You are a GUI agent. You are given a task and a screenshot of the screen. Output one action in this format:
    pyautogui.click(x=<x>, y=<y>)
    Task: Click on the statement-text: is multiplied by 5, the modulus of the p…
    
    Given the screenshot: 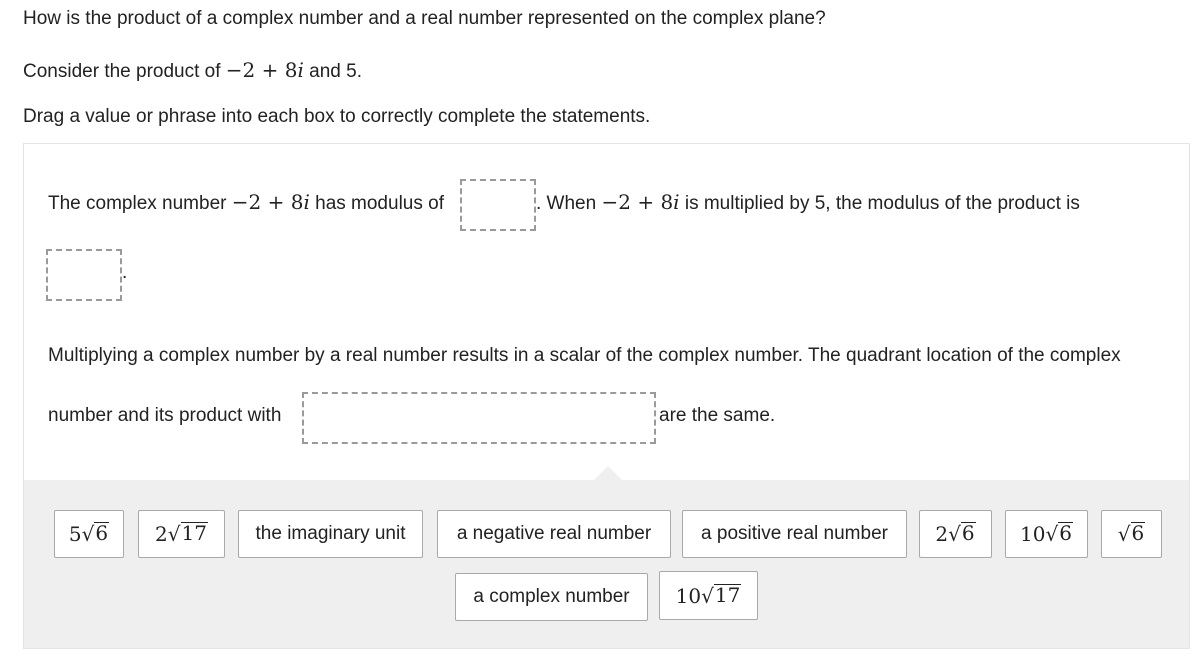 What is the action you would take?
    pyautogui.click(x=882, y=203)
    